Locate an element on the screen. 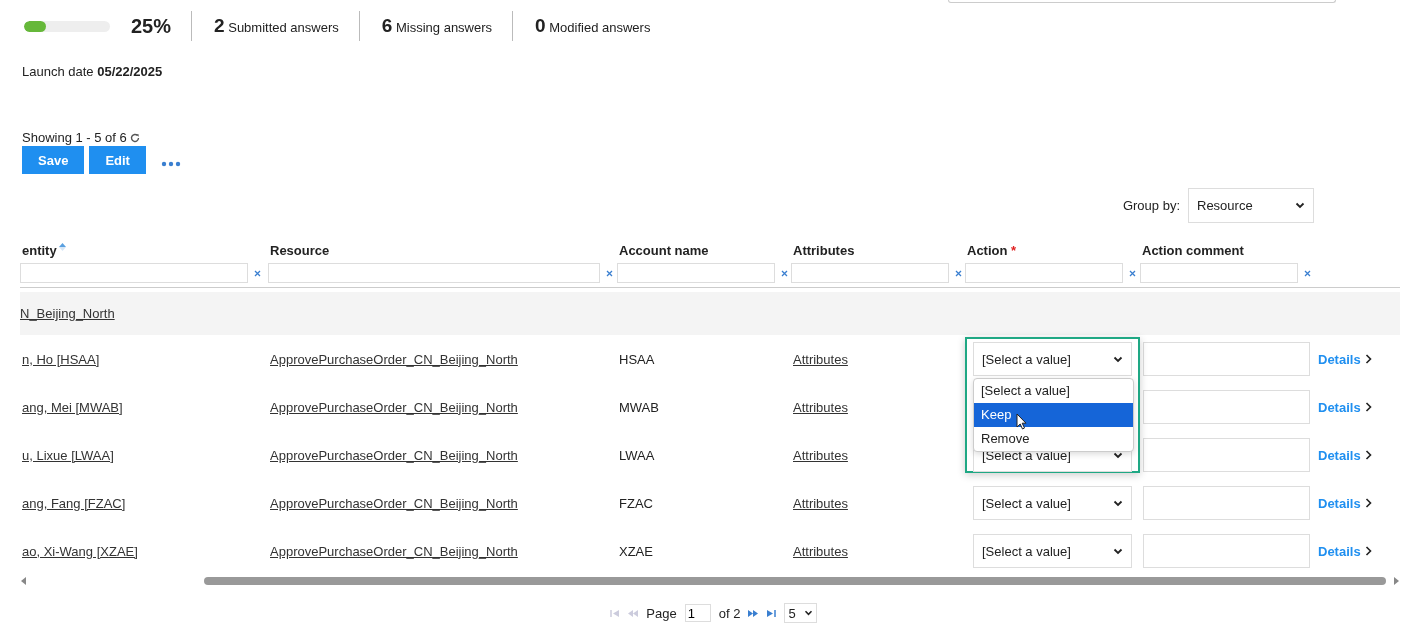 The width and height of the screenshot is (1407, 634). column-header: Account name is located at coordinates (664, 251).